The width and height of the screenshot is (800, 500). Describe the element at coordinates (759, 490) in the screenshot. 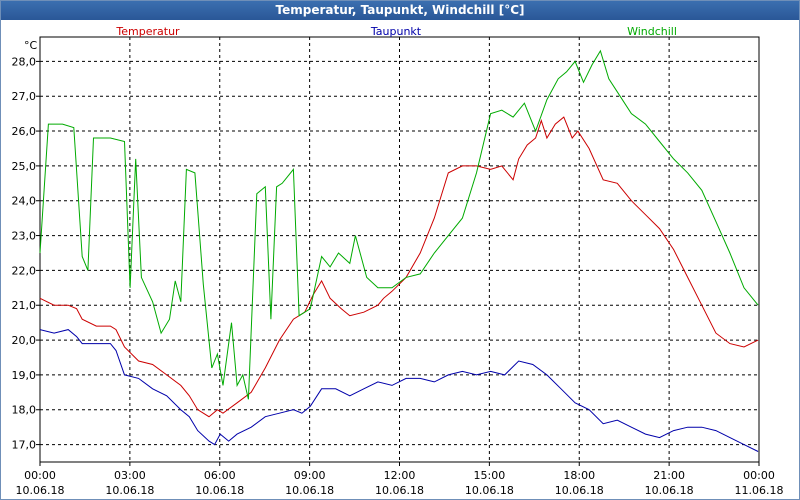

I see `x-tick-date: 11.06.18` at that location.